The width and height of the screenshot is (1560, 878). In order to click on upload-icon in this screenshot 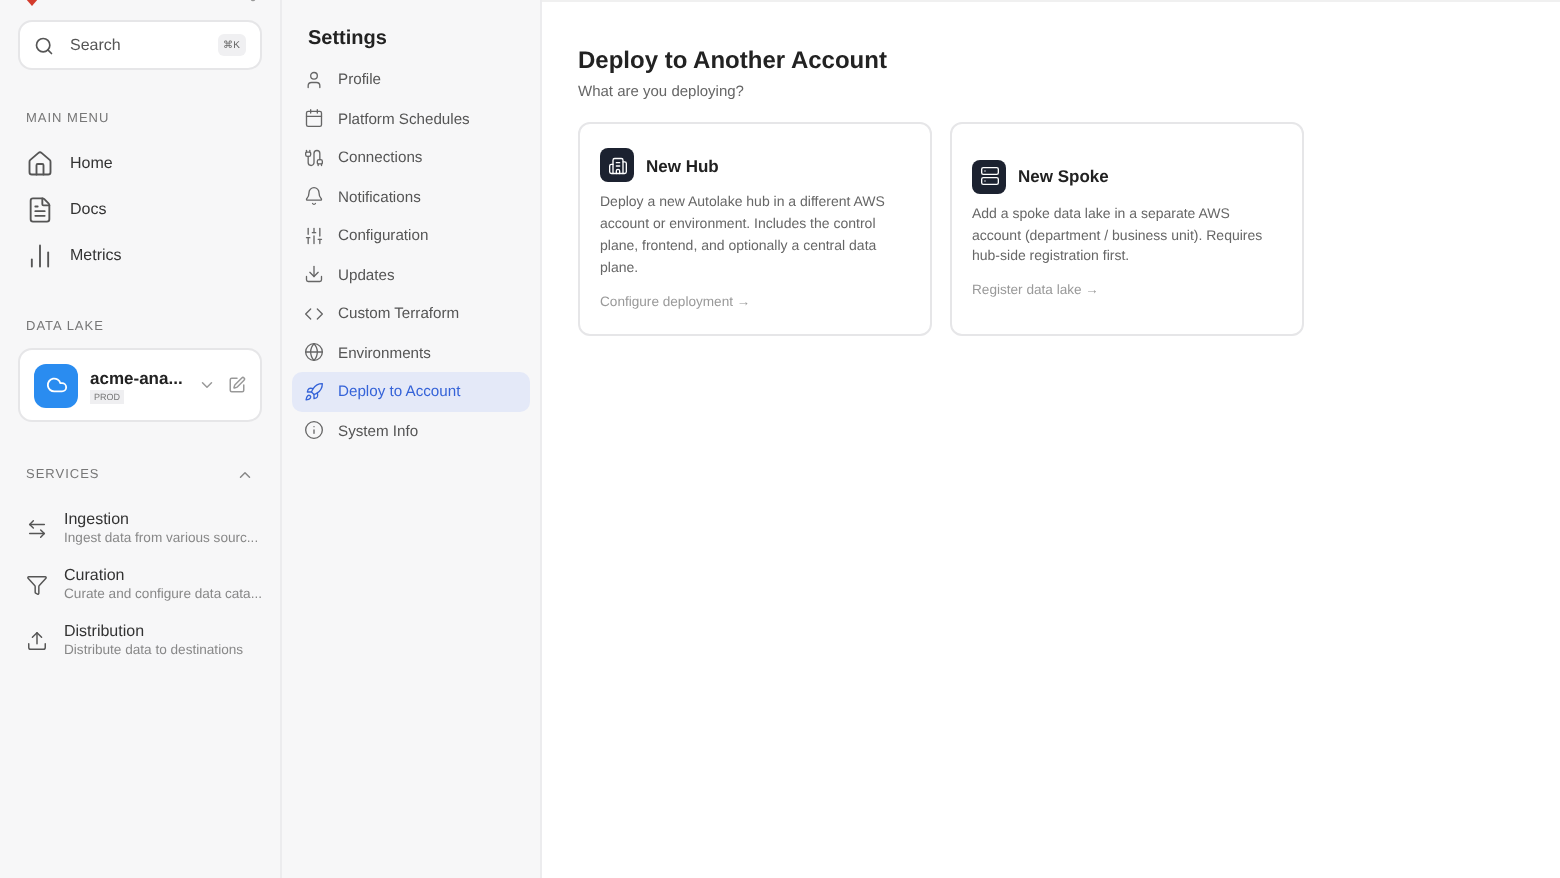, I will do `click(37, 640)`.